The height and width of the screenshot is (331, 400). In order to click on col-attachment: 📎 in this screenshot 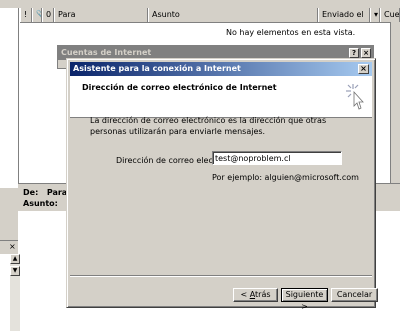, I will do `click(37, 15)`.